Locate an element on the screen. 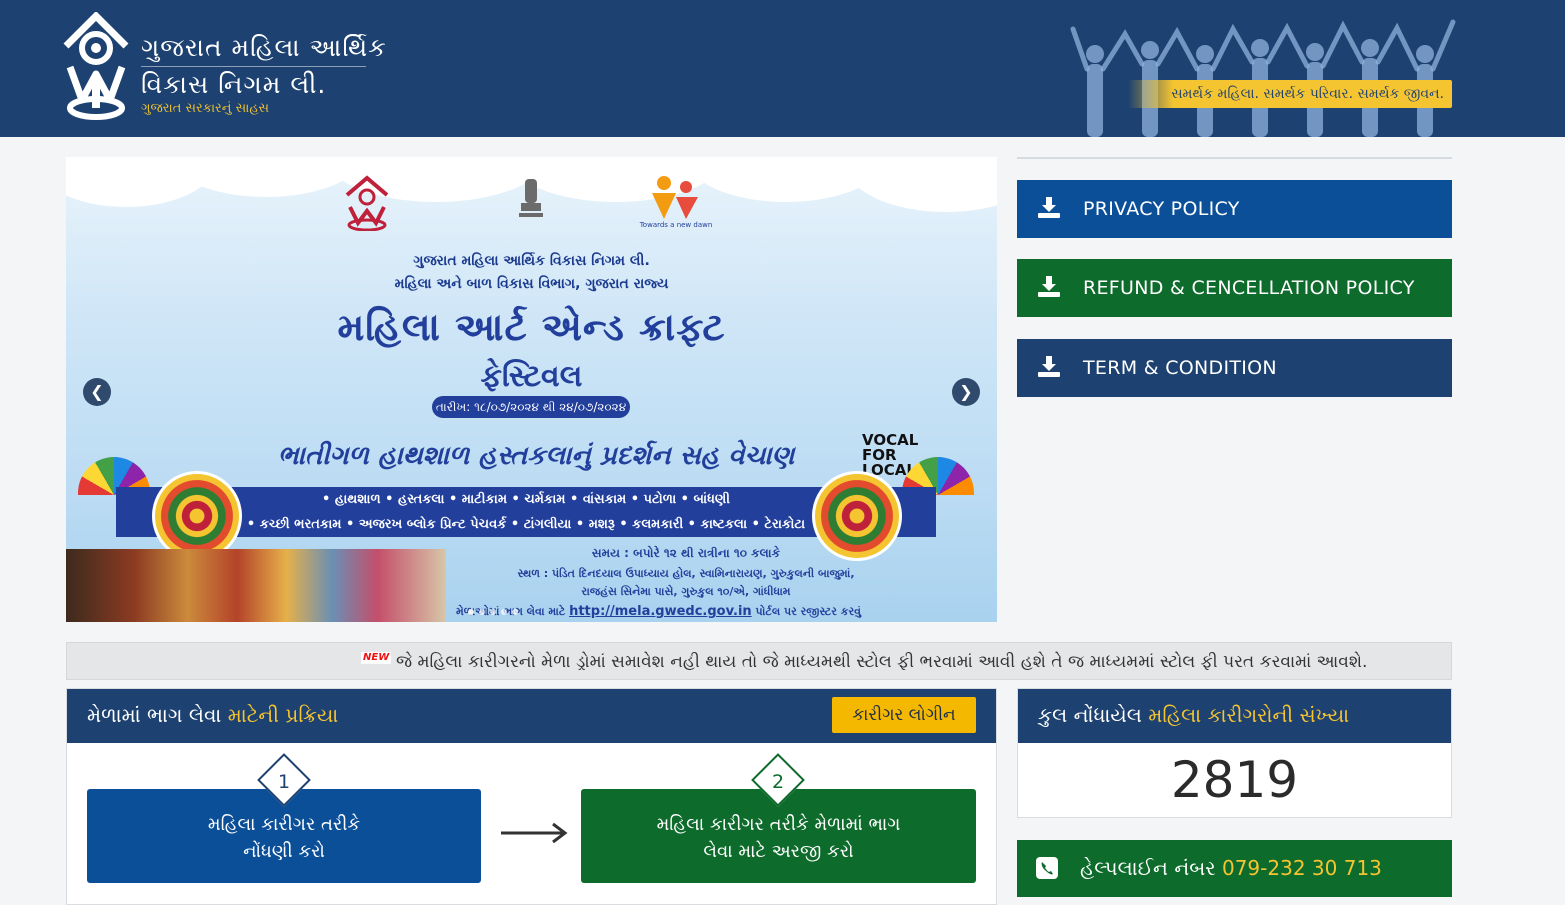 The width and height of the screenshot is (1565, 905). new-dawn-logo-icon is located at coordinates (675, 197).